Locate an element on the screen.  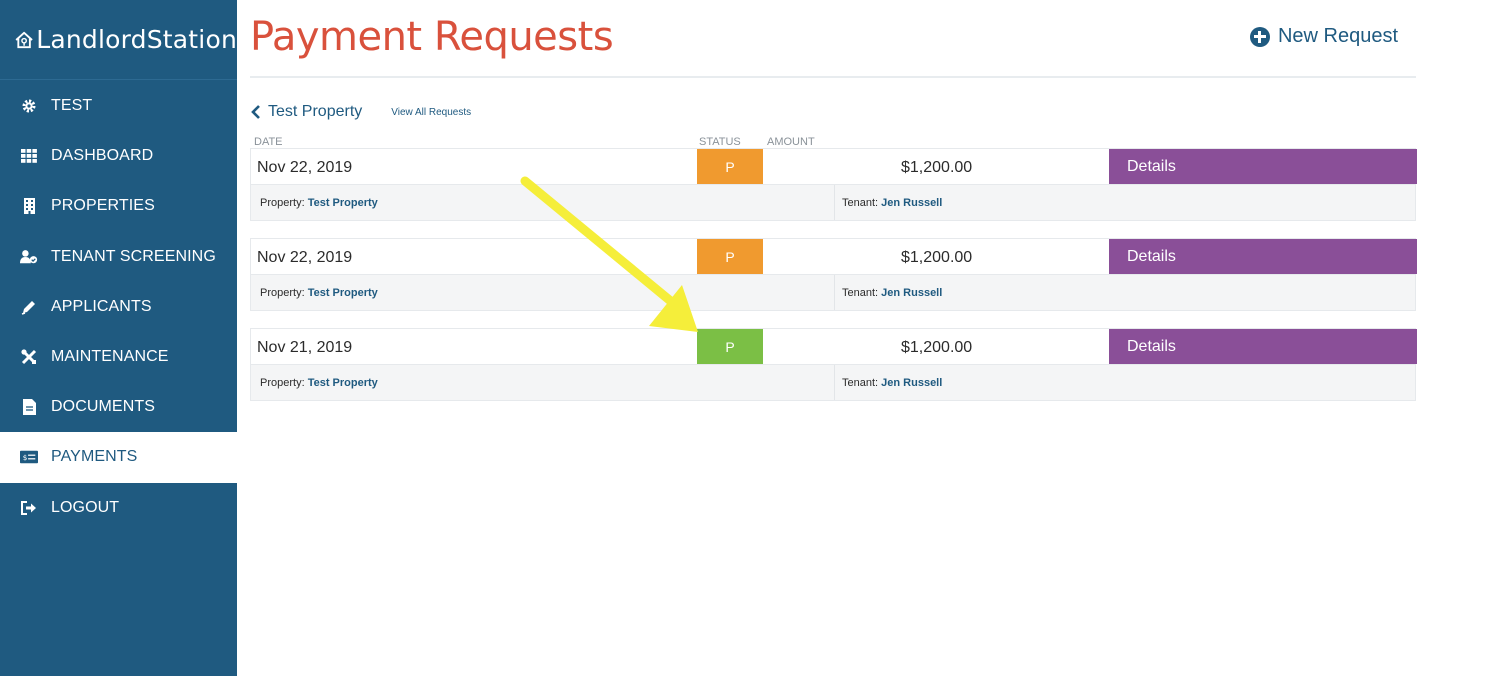
logo: LandlordStation is located at coordinates (118, 40).